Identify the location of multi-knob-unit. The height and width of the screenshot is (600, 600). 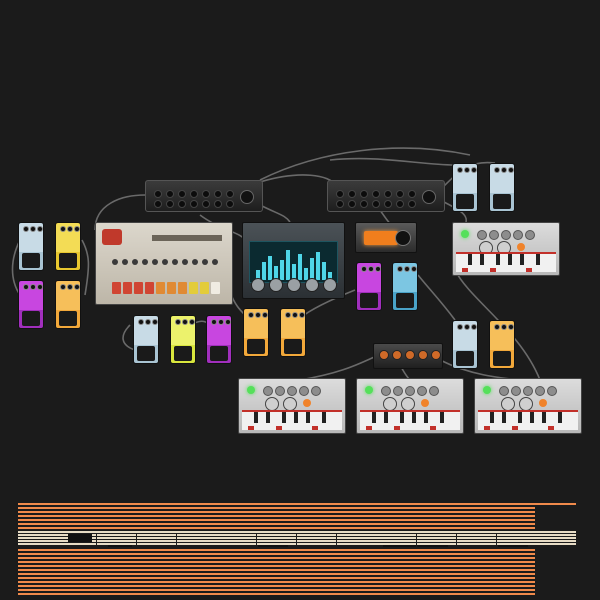
(408, 356).